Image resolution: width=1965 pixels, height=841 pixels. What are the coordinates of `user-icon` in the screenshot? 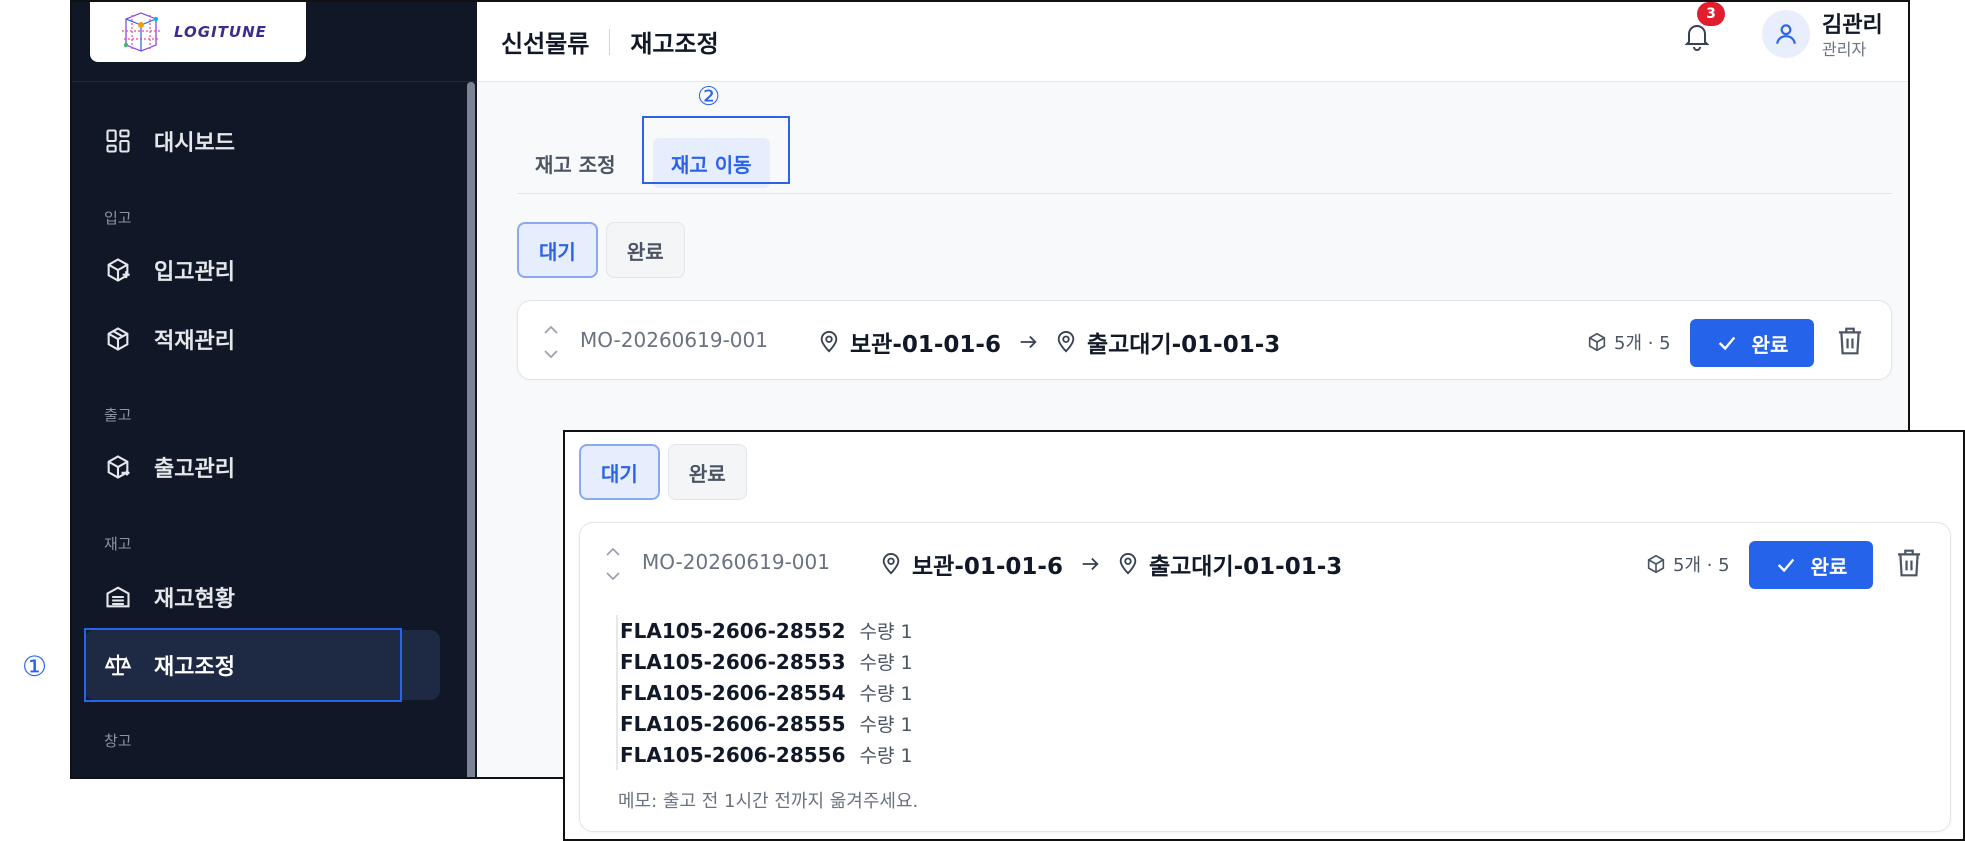 It's located at (1786, 34).